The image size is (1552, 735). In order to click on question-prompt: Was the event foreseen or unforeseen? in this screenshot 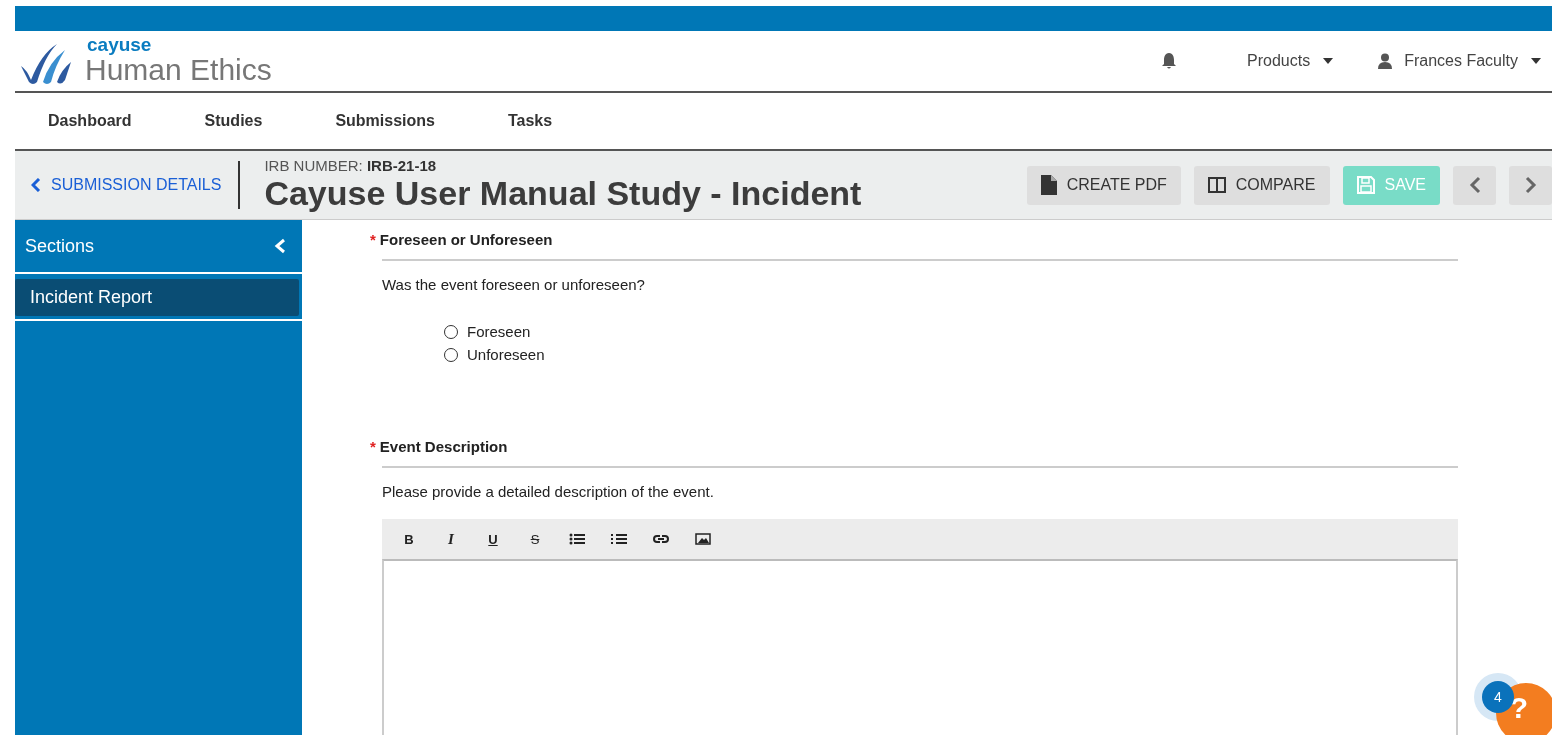, I will do `click(514, 284)`.